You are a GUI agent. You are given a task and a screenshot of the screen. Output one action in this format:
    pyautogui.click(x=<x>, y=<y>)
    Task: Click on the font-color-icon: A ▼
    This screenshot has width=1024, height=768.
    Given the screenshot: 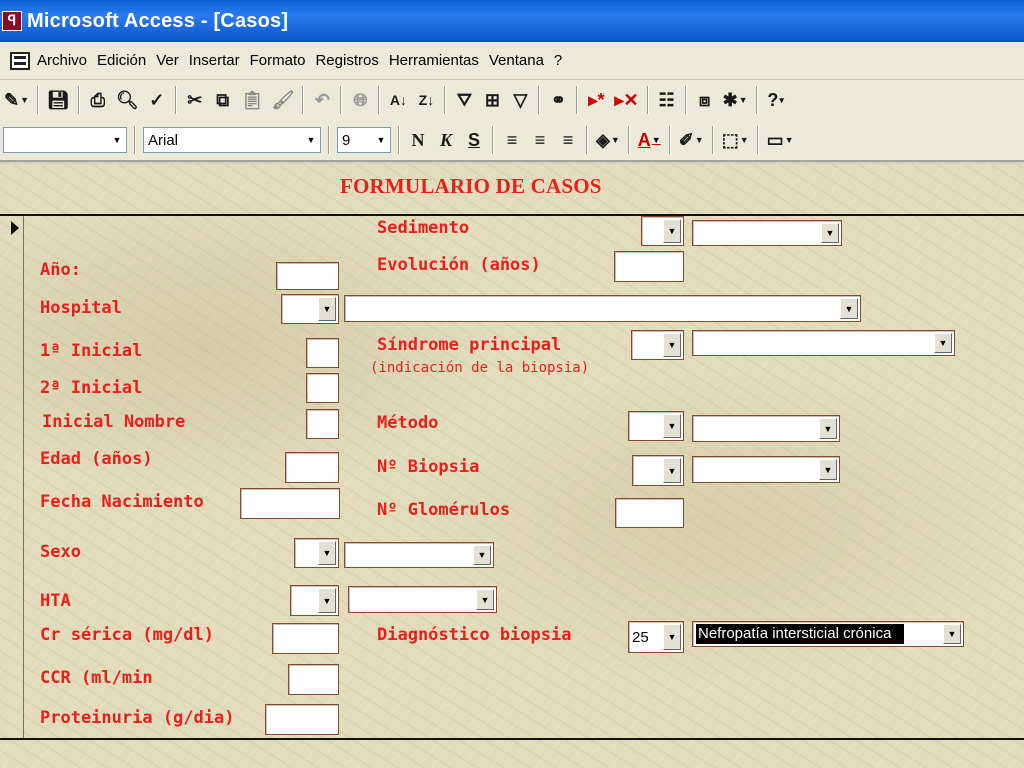 What is the action you would take?
    pyautogui.click(x=649, y=140)
    